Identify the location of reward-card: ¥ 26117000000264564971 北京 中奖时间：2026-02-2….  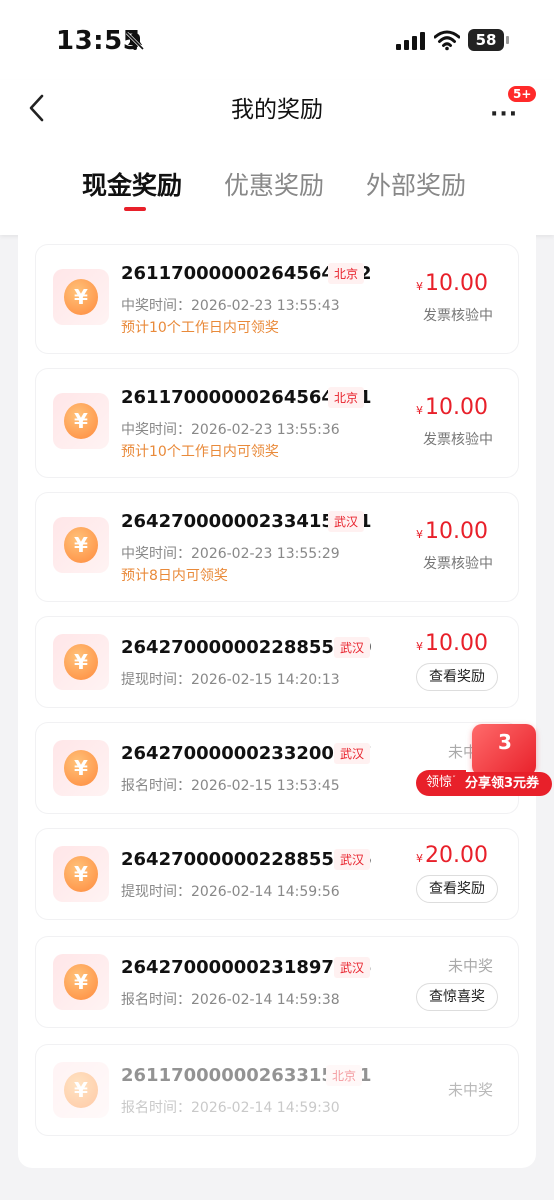
(277, 423).